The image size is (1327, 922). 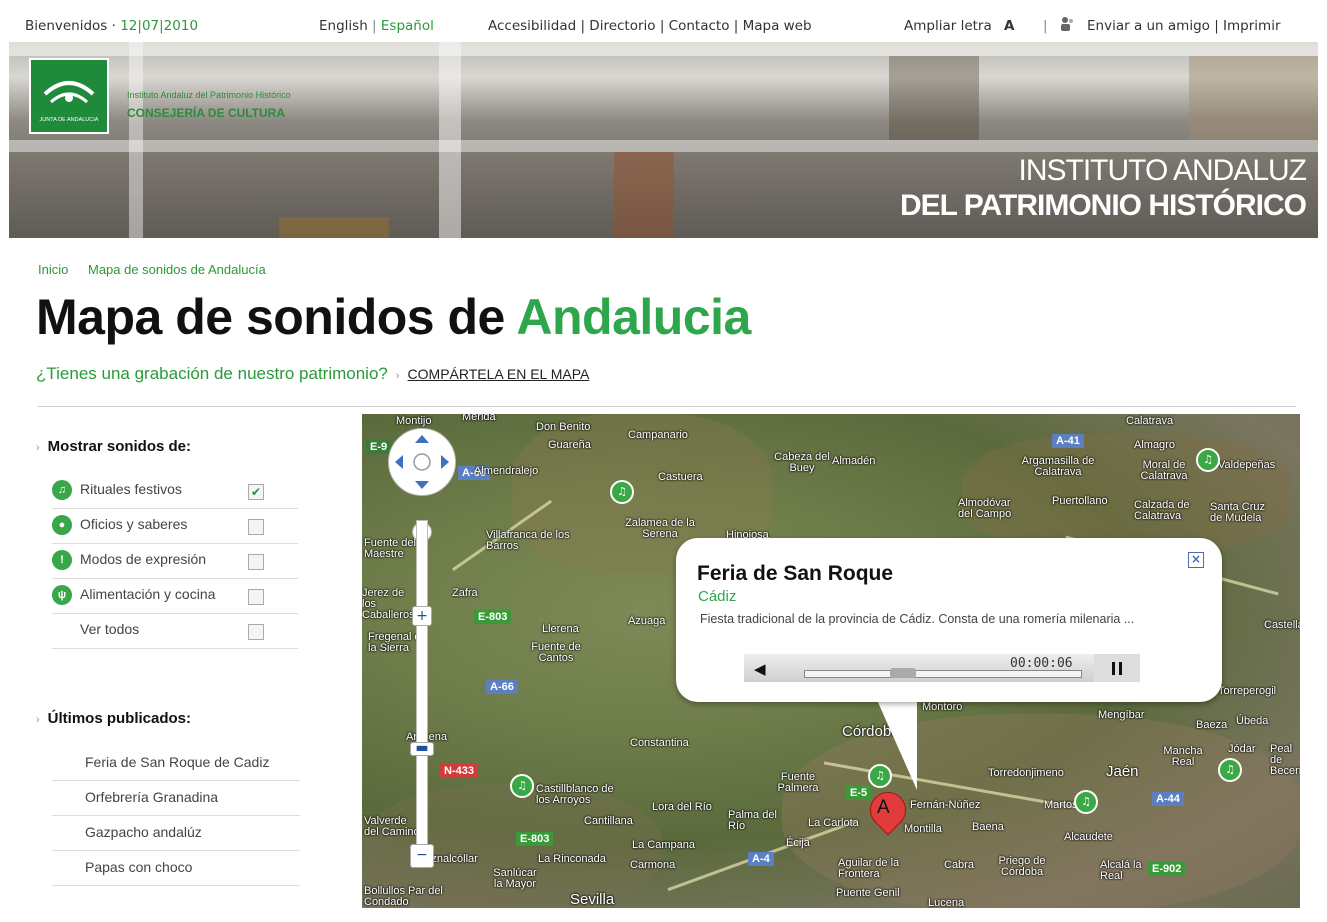 I want to click on send-friend-icon, so click(x=1067, y=24).